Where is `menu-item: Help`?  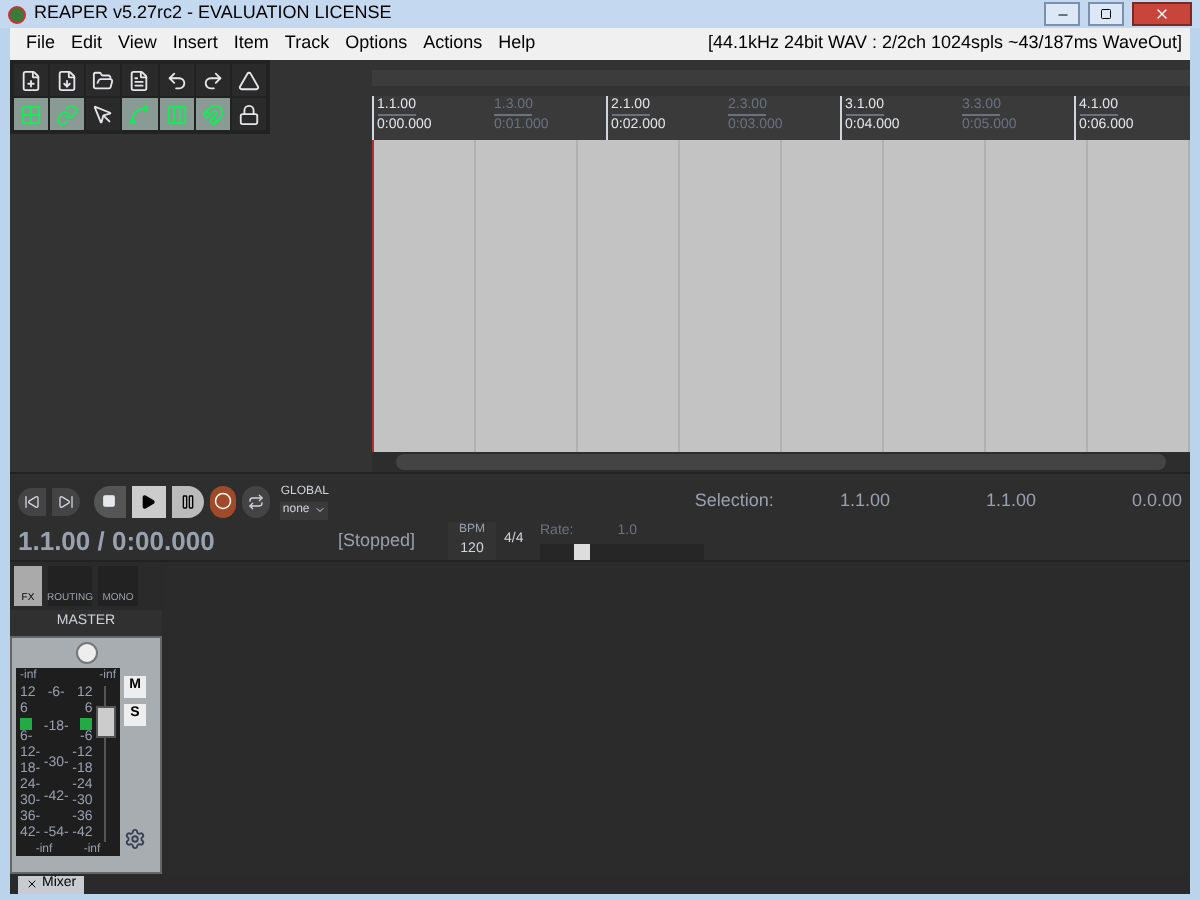 menu-item: Help is located at coordinates (517, 44).